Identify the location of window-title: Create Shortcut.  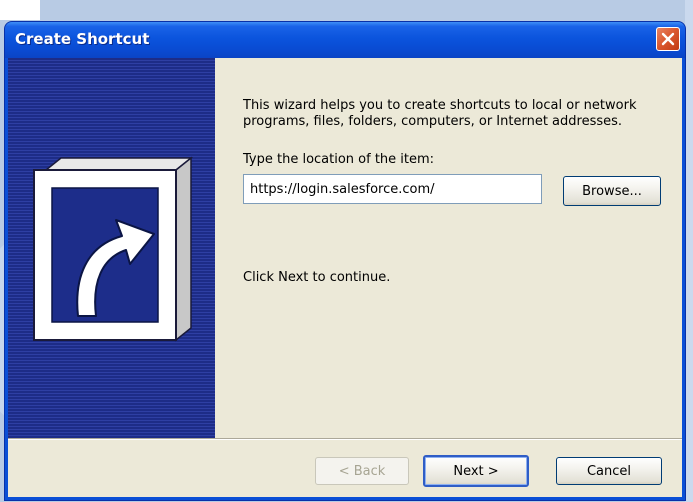
(82, 39).